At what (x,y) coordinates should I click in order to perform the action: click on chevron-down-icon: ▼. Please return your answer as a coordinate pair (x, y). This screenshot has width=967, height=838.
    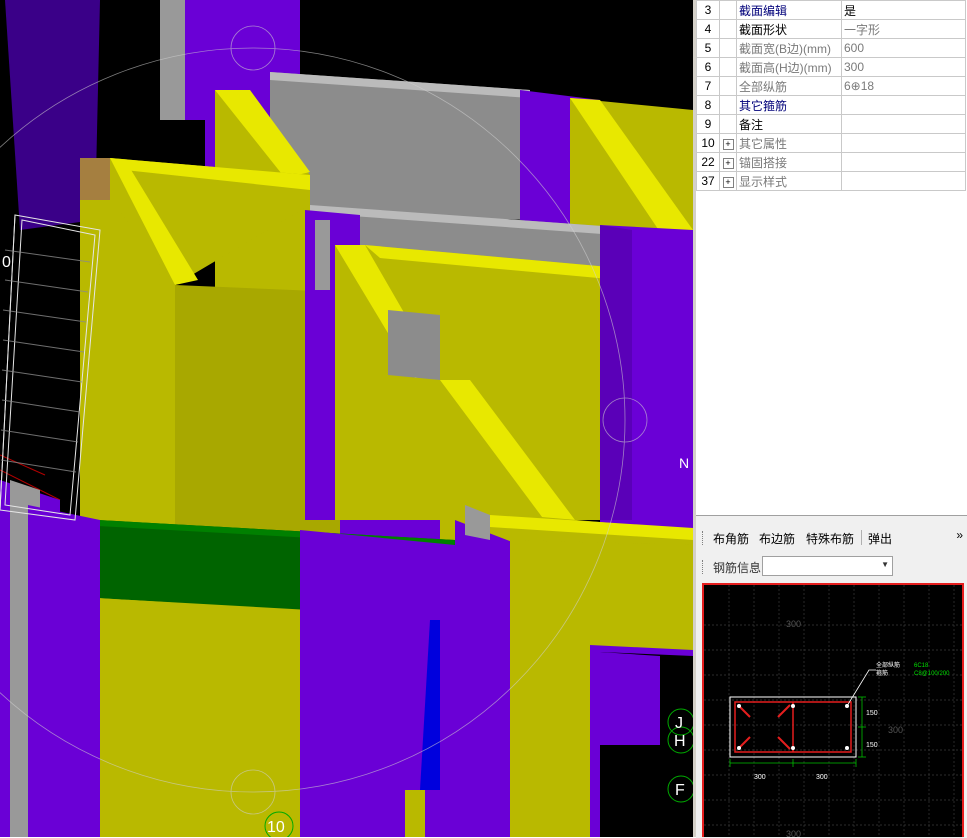
    Looking at the image, I should click on (885, 564).